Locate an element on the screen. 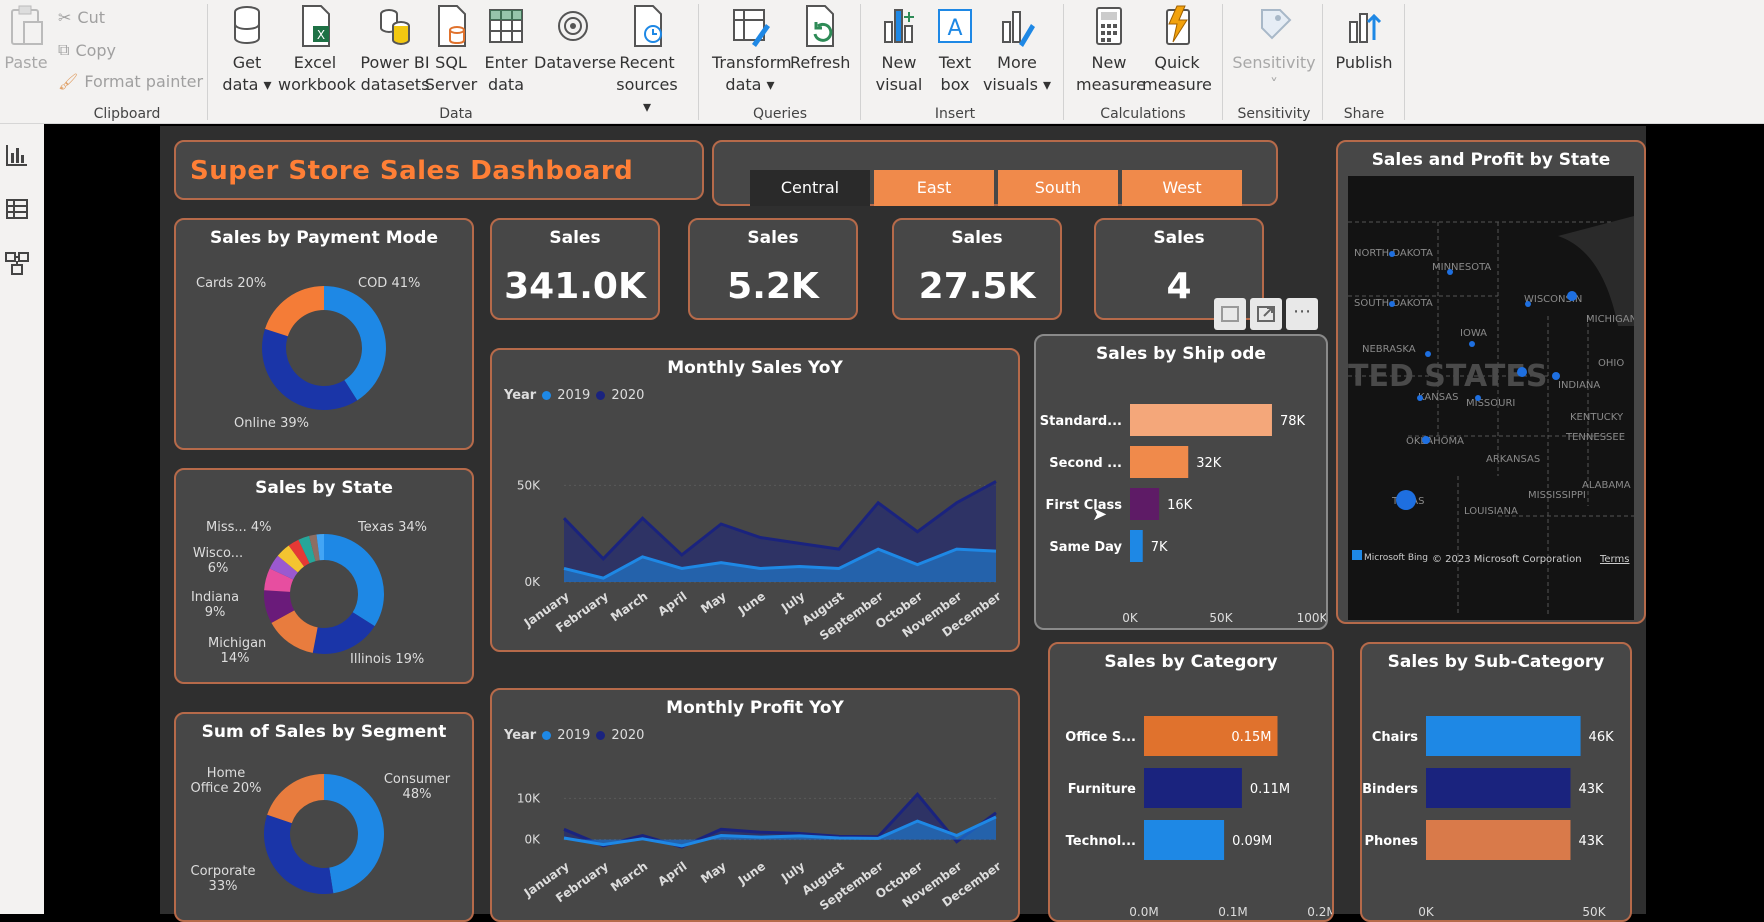  text-box-button: A Text box is located at coordinates (955, 50).